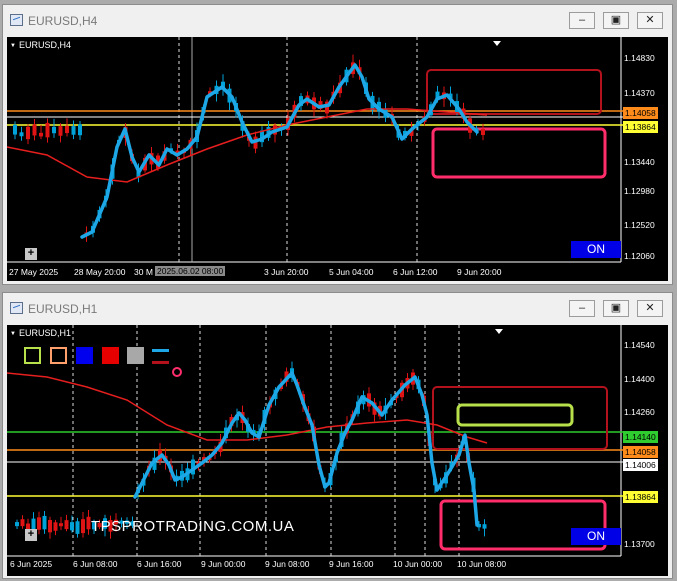  What do you see at coordinates (639, 162) in the screenshot?
I see `price-level-label: 1.13440` at bounding box center [639, 162].